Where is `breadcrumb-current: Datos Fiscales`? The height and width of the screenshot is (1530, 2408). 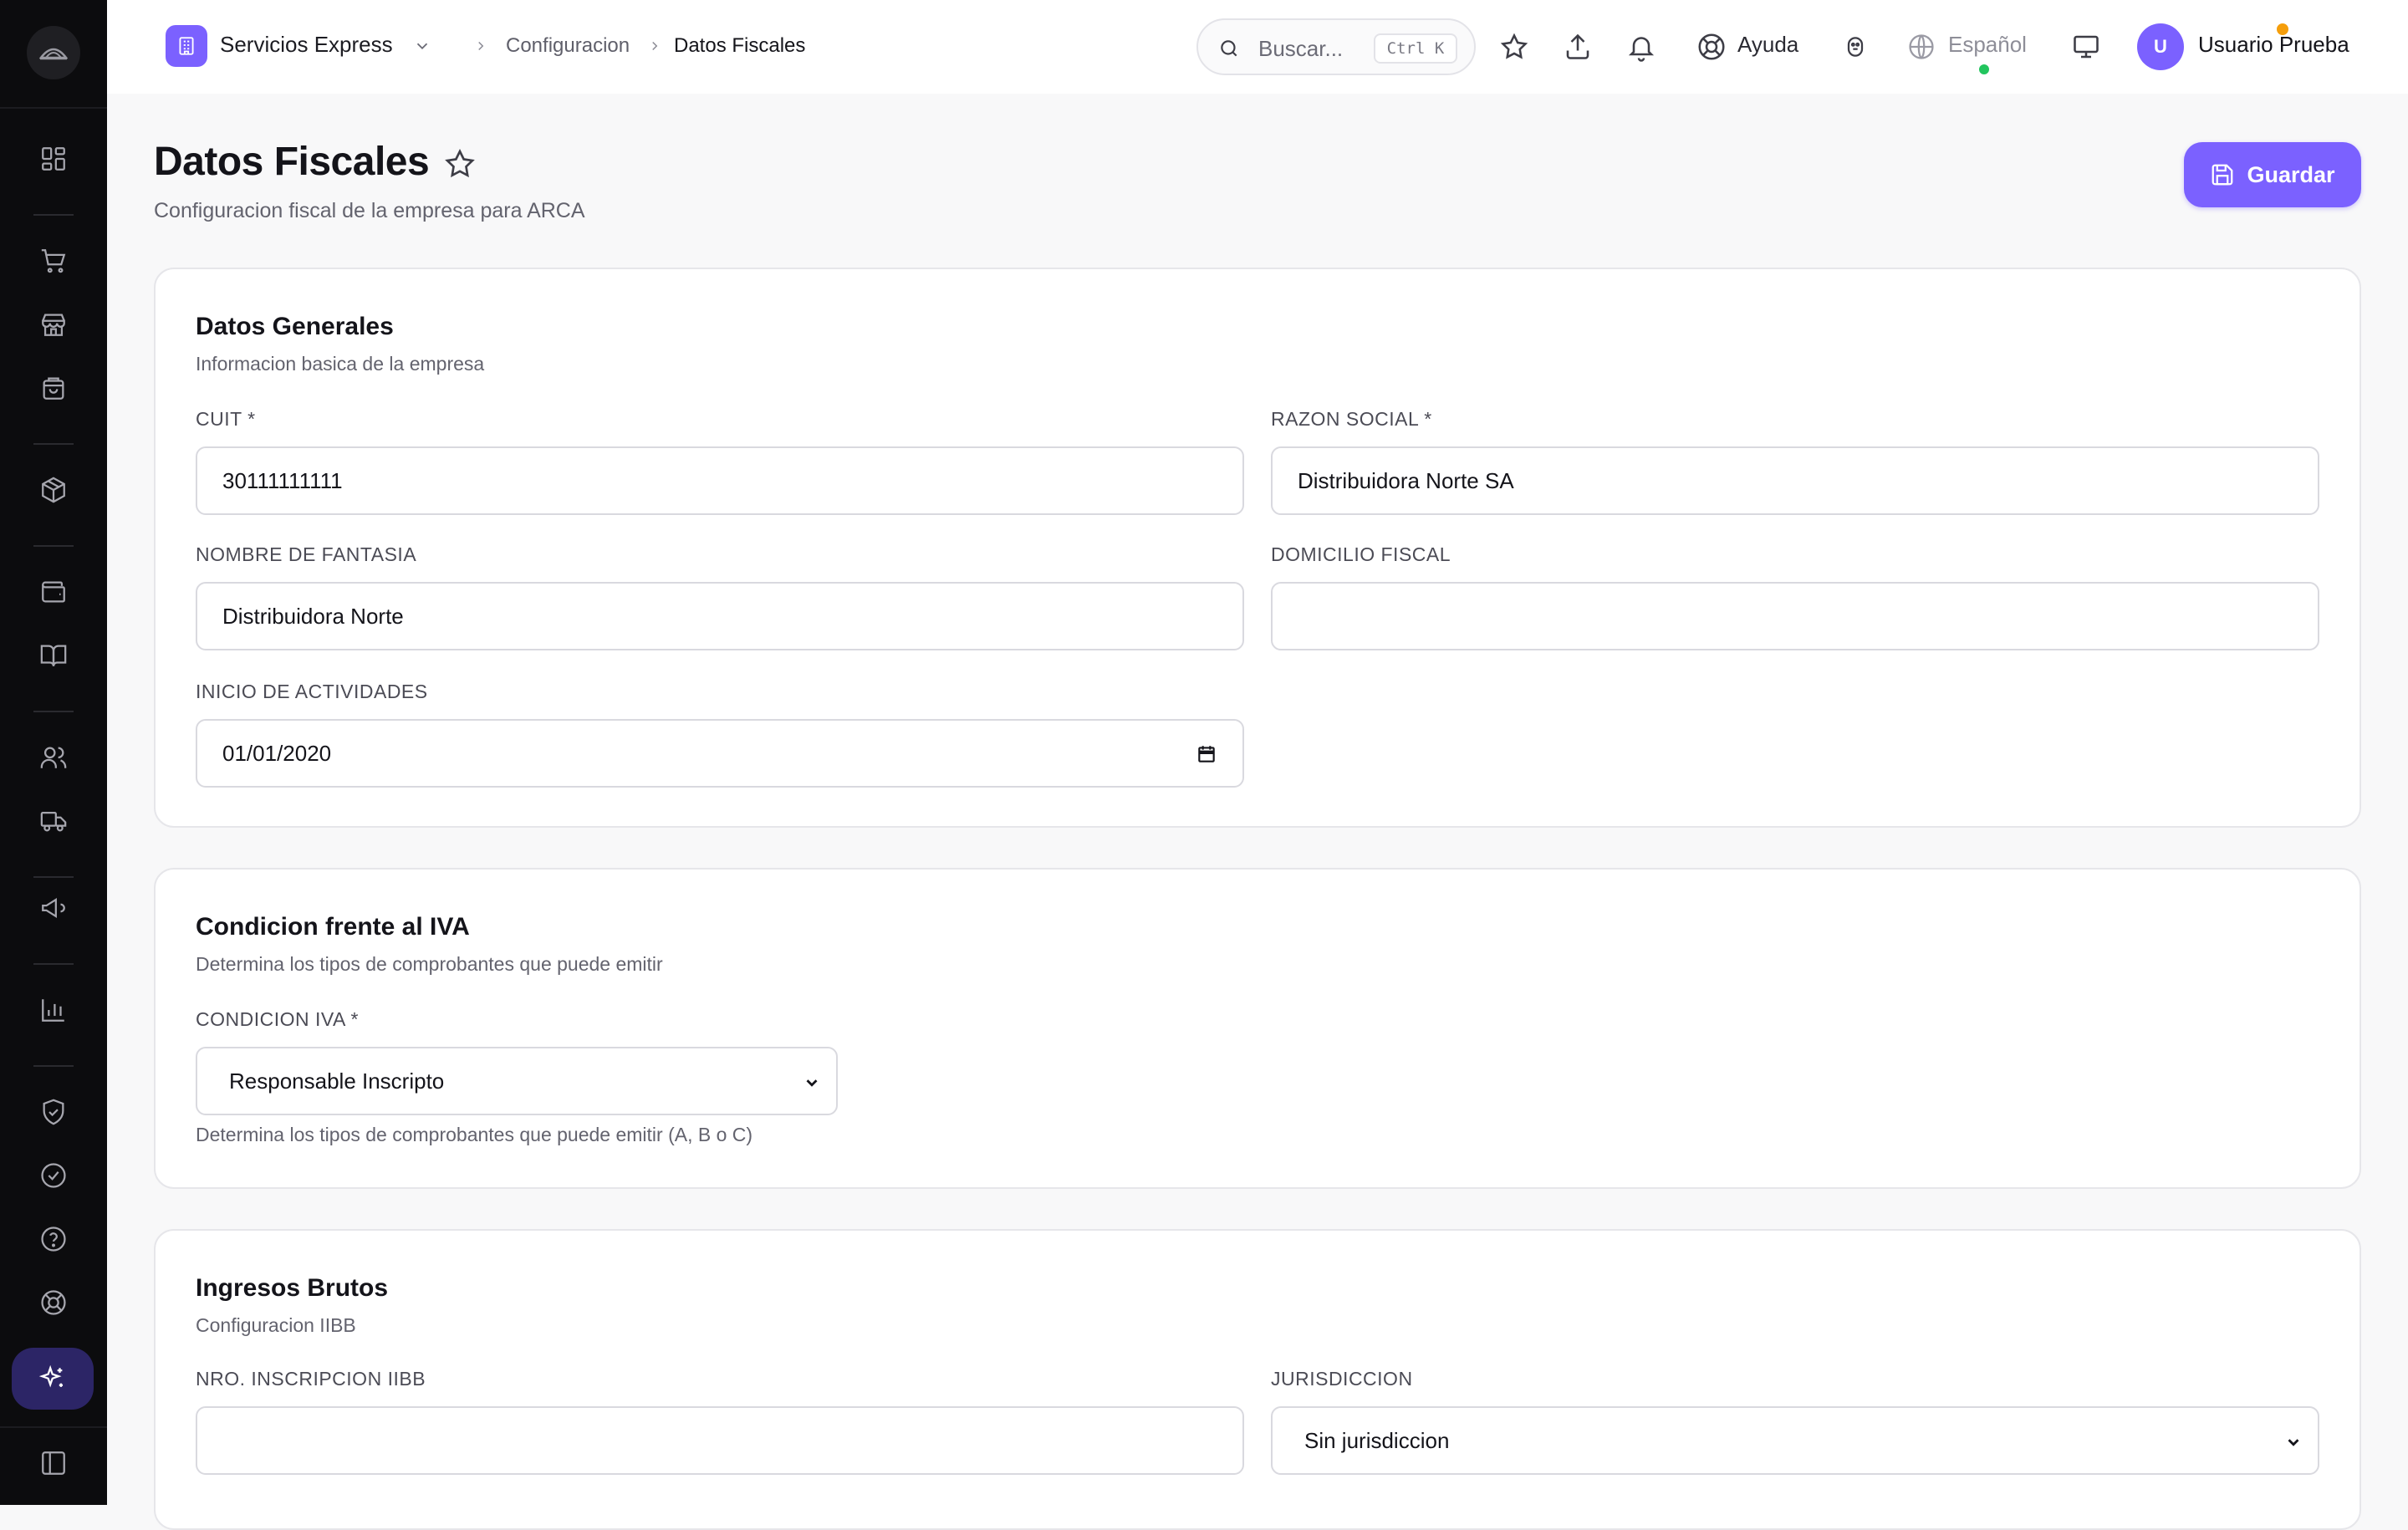
breadcrumb-current: Datos Fiscales is located at coordinates (740, 45).